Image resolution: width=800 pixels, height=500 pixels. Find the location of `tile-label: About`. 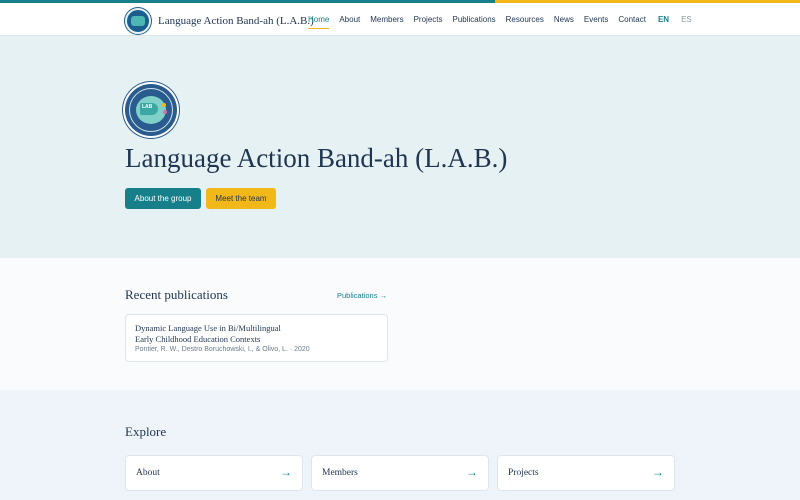

tile-label: About is located at coordinates (148, 473).